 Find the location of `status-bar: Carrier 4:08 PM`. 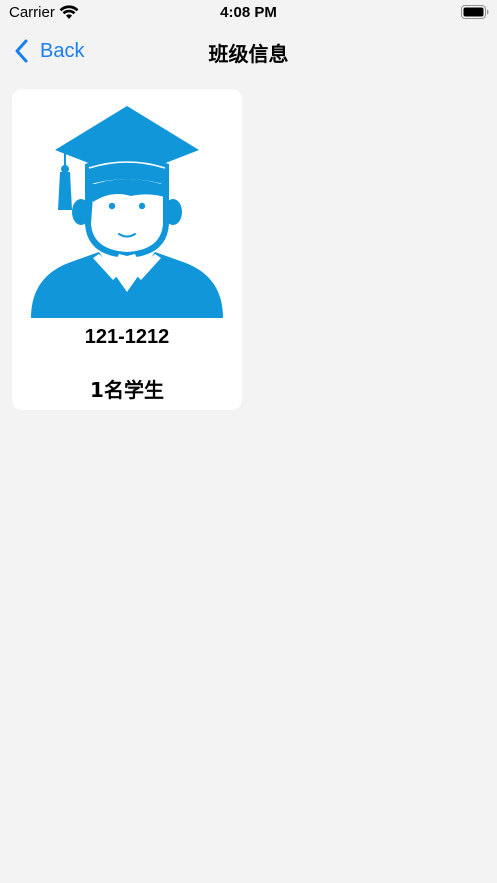

status-bar: Carrier 4:08 PM is located at coordinates (248, 13).